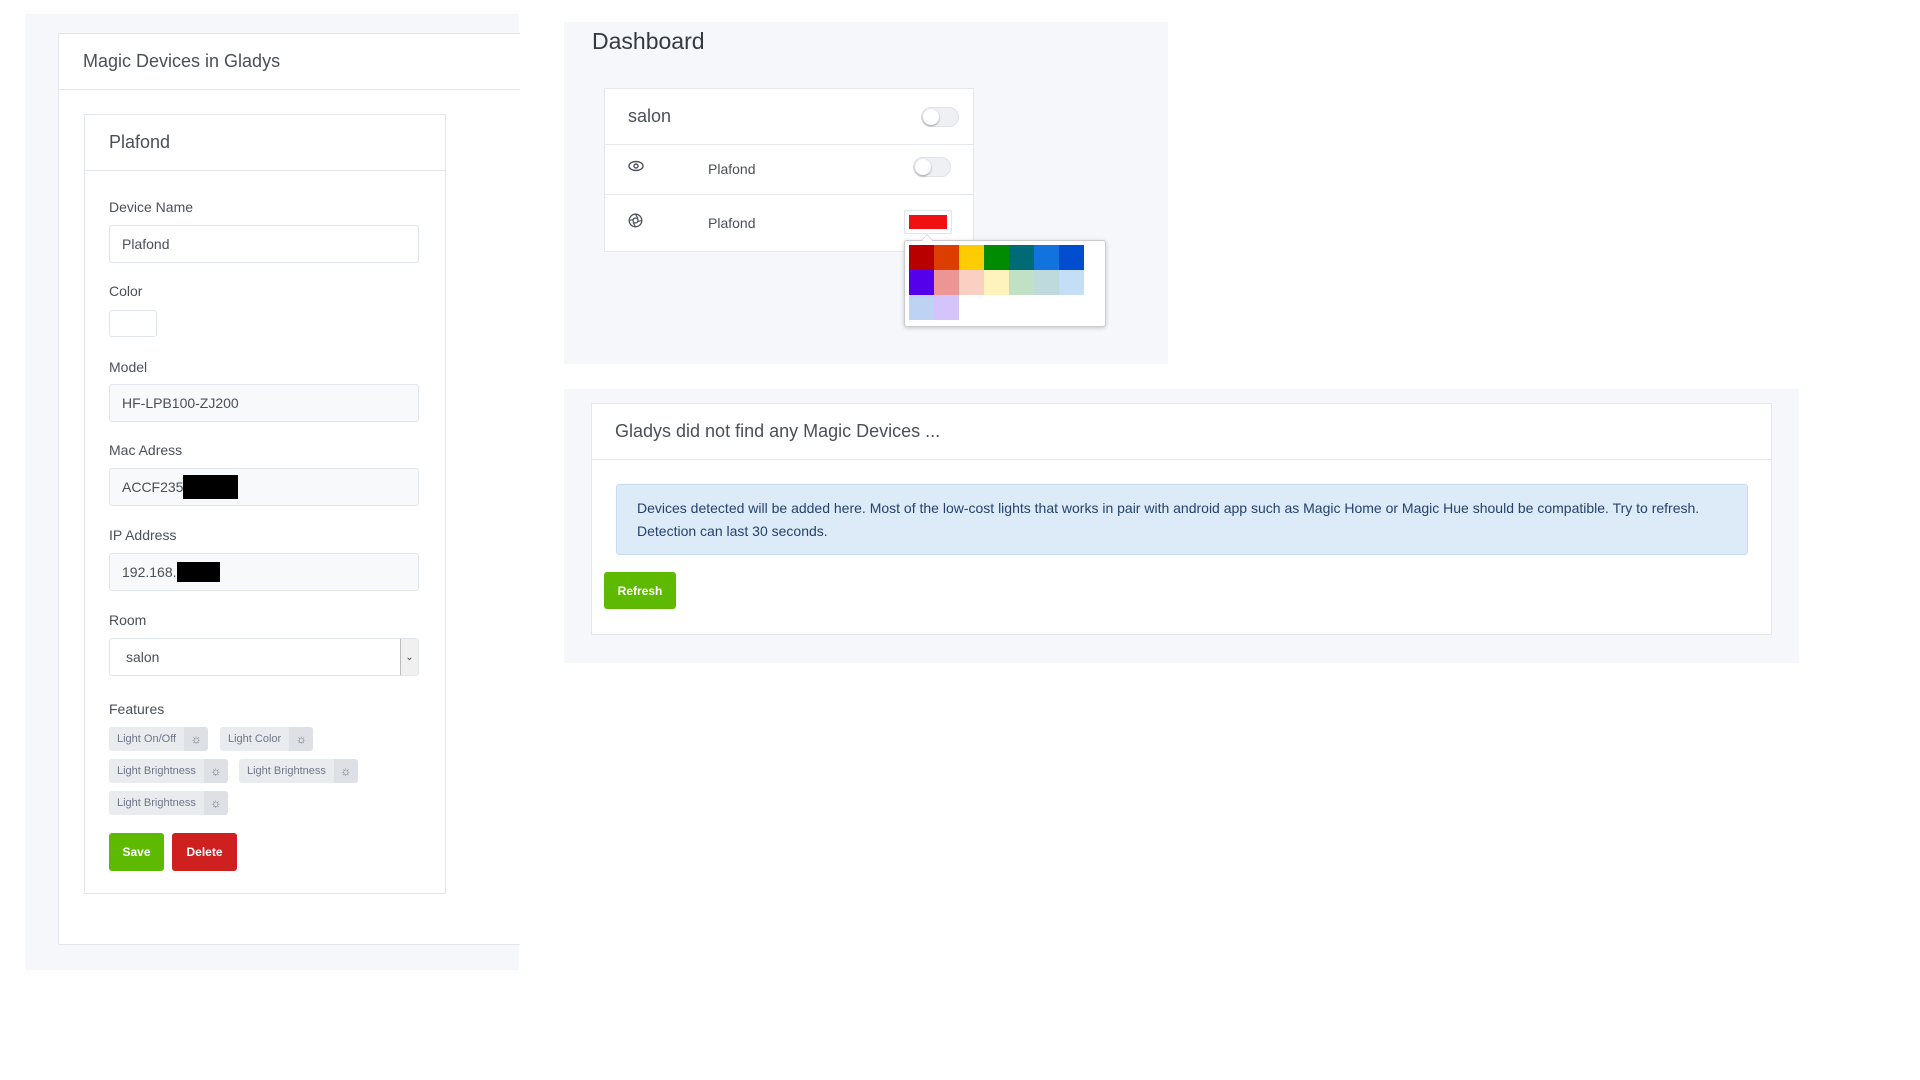 This screenshot has height=1080, width=1920. Describe the element at coordinates (932, 167) in the screenshot. I see `device-toggle` at that location.